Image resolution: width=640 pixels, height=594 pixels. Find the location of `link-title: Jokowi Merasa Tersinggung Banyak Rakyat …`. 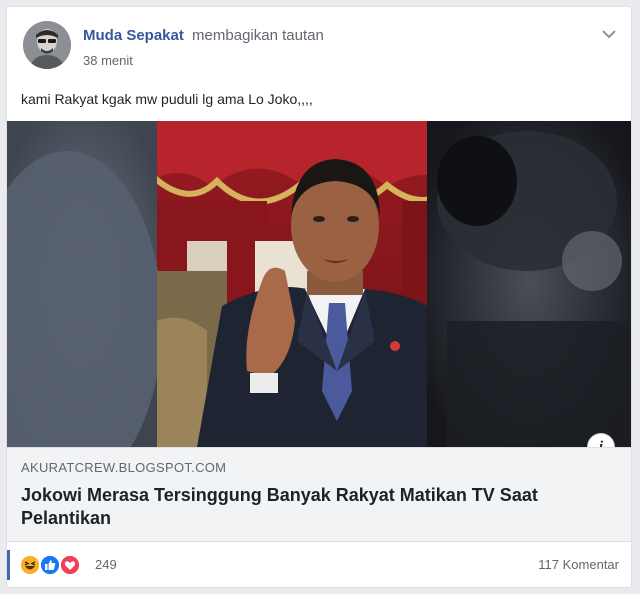

link-title: Jokowi Merasa Tersinggung Banyak Rakyat … is located at coordinates (316, 507).